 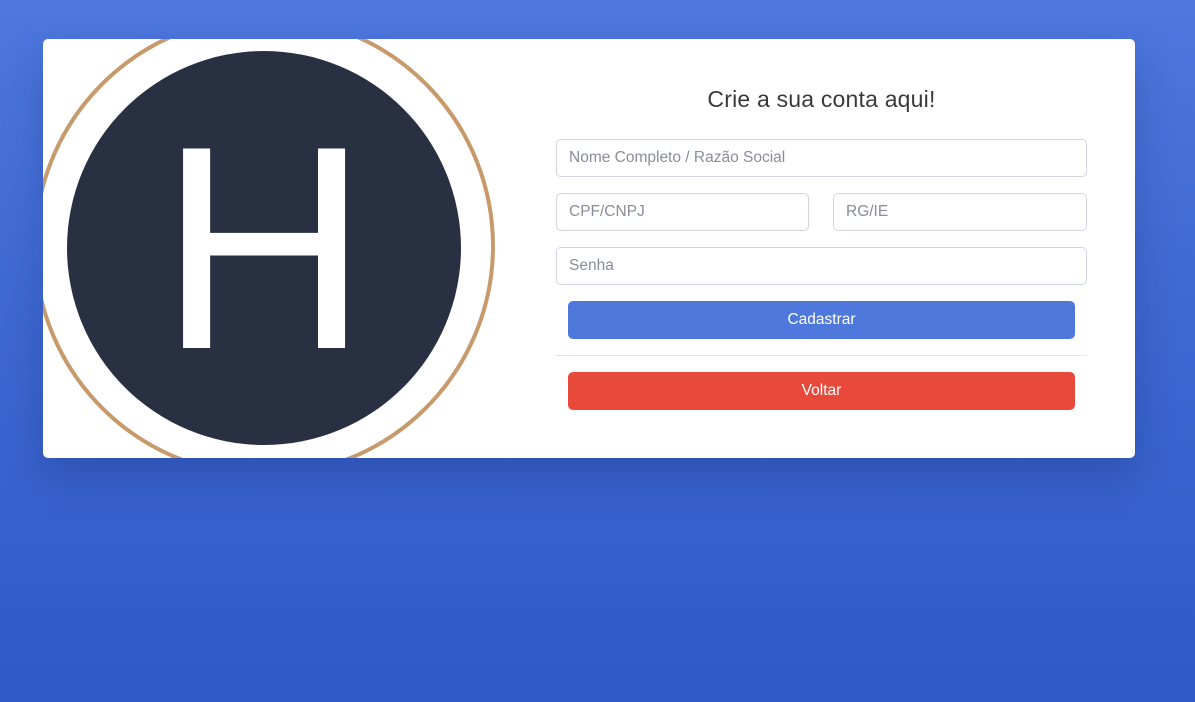 What do you see at coordinates (263, 248) in the screenshot?
I see `logo-letter: H` at bounding box center [263, 248].